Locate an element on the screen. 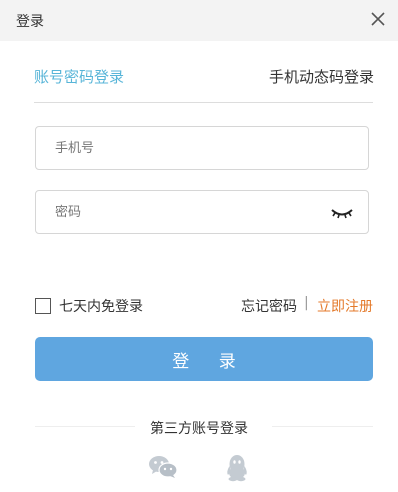  phone-input is located at coordinates (185, 148).